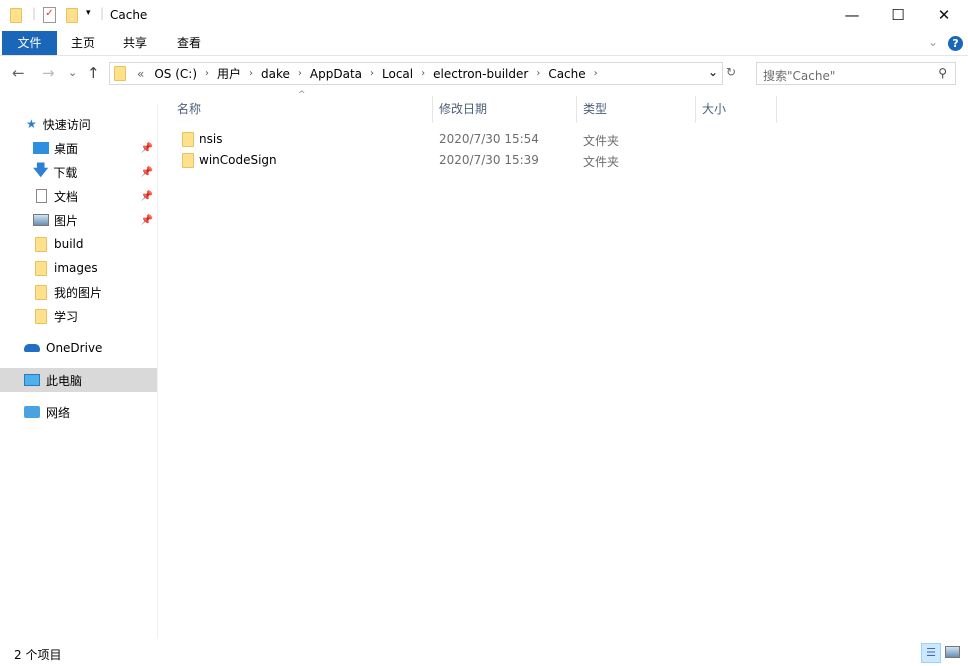  Describe the element at coordinates (135, 43) in the screenshot. I see `tab-share: 共享` at that location.